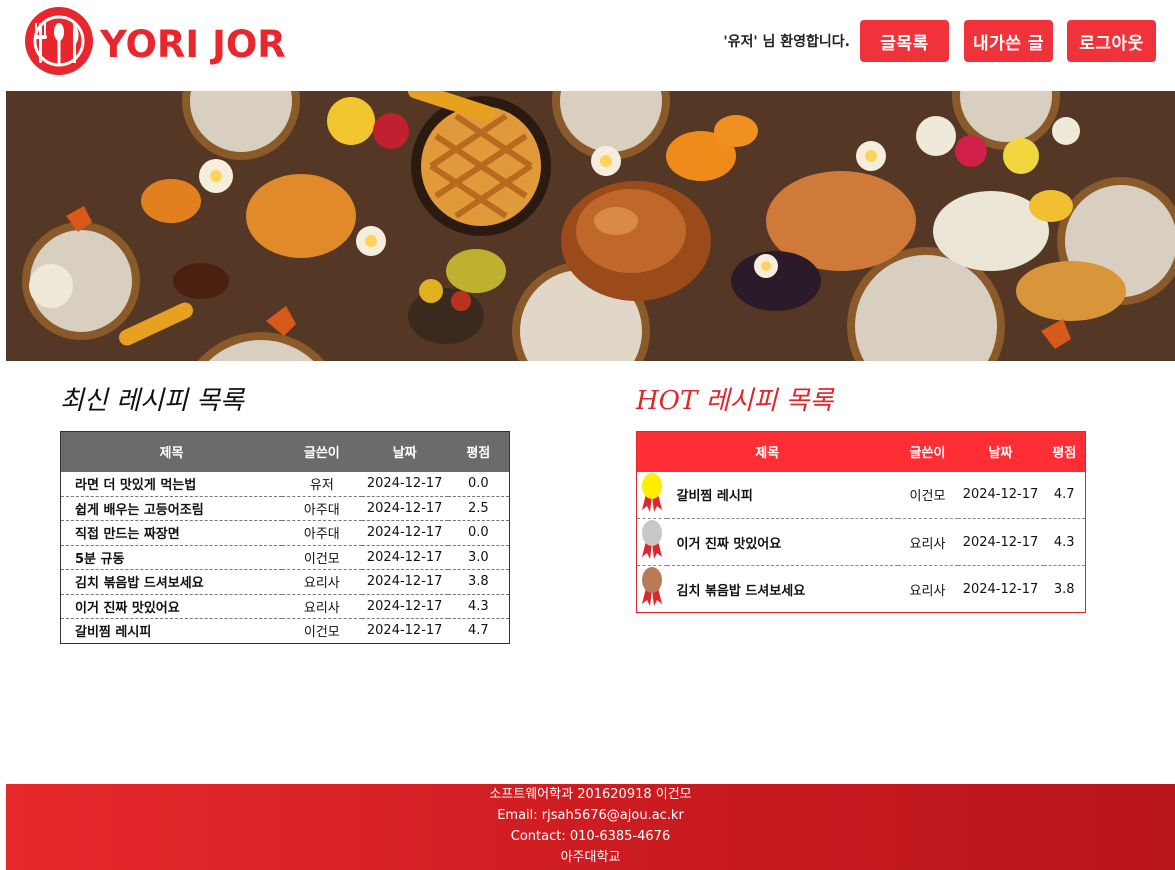  I want to click on table-row: 라면 더 맛있게 먹는법 유저 2024-12-17 0.0, so click(285, 484).